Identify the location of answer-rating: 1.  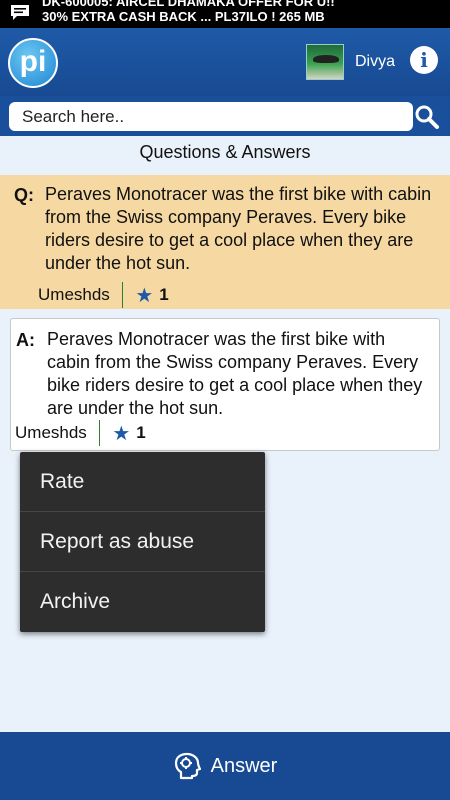
(141, 432).